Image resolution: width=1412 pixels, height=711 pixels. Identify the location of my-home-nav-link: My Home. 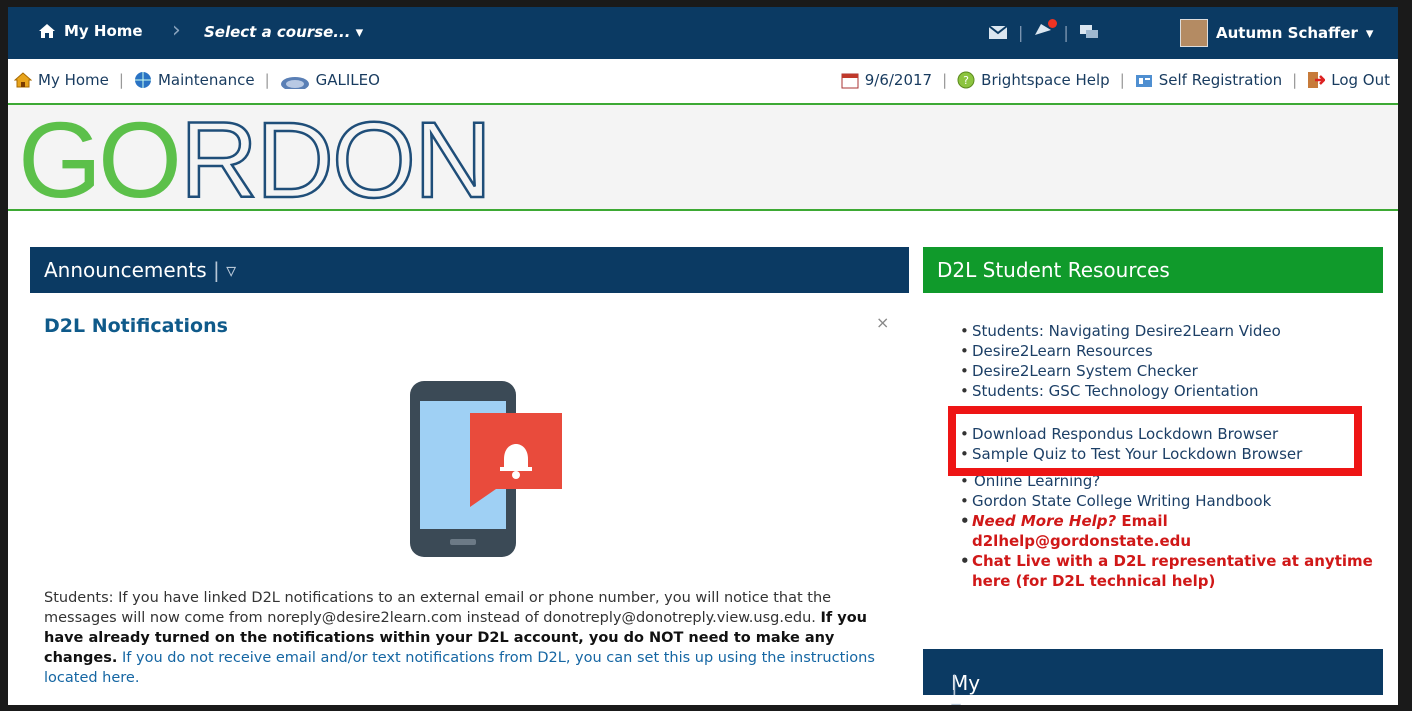
(90, 31).